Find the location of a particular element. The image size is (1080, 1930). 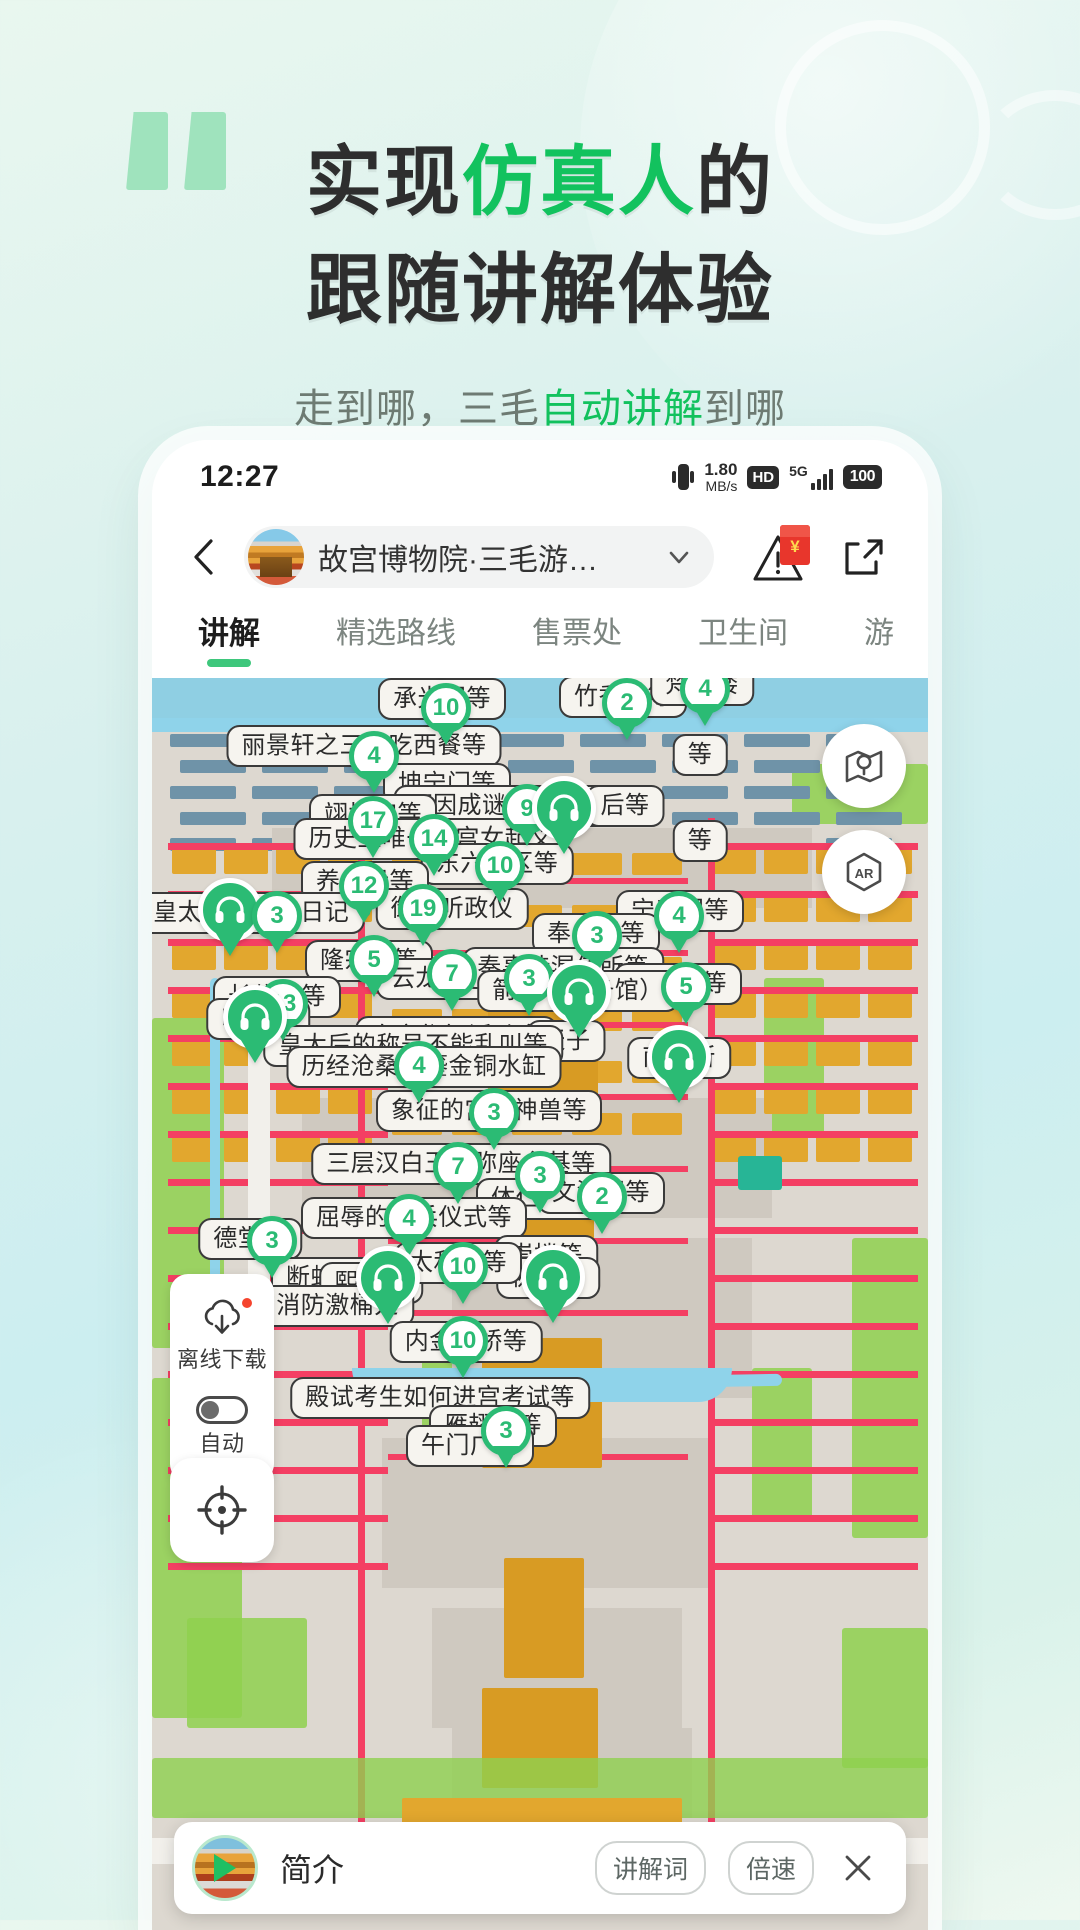

ar-button: AR is located at coordinates (864, 872).